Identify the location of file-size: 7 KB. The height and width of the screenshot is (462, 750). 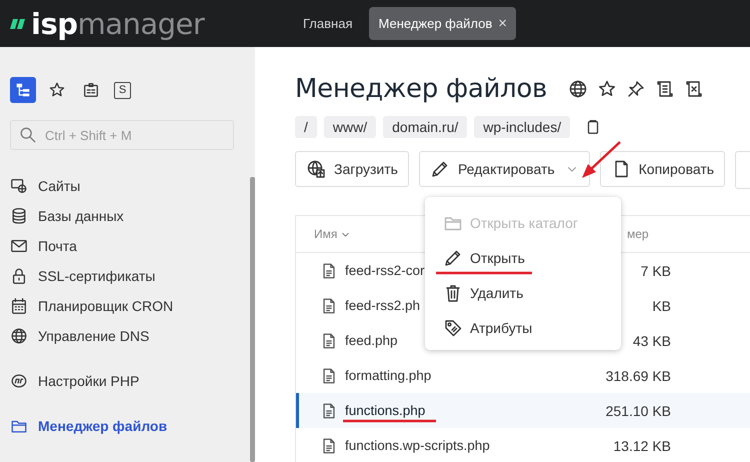
(655, 270).